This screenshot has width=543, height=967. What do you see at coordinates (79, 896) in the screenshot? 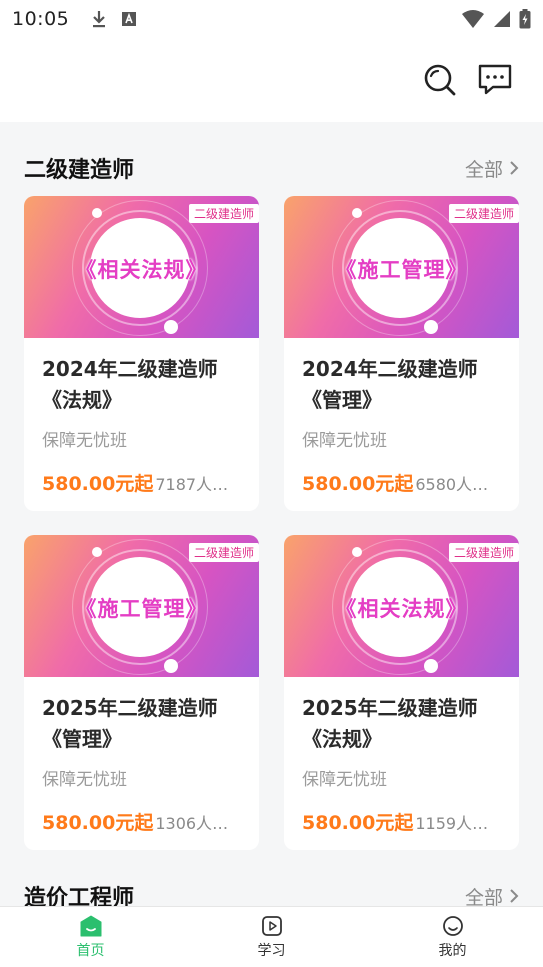
I see `section-title: 造价工程师` at bounding box center [79, 896].